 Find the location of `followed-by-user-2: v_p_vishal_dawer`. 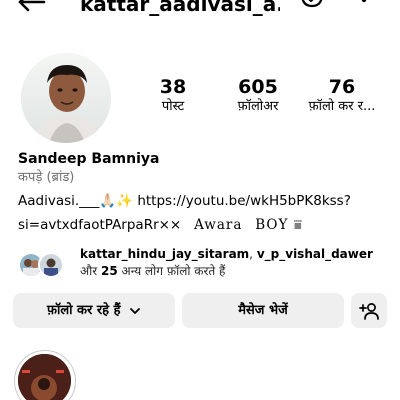

followed-by-user-2: v_p_vishal_dawer is located at coordinates (315, 254).